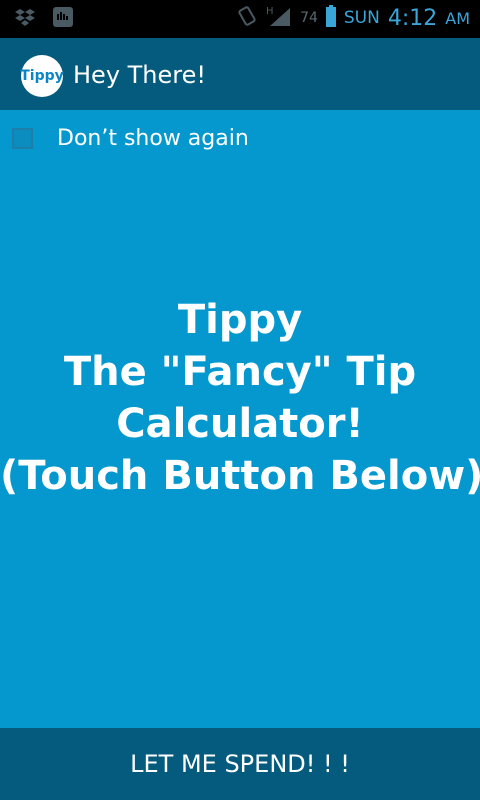 The image size is (480, 800). What do you see at coordinates (22, 138) in the screenshot?
I see `dont-show-again-checkbox` at bounding box center [22, 138].